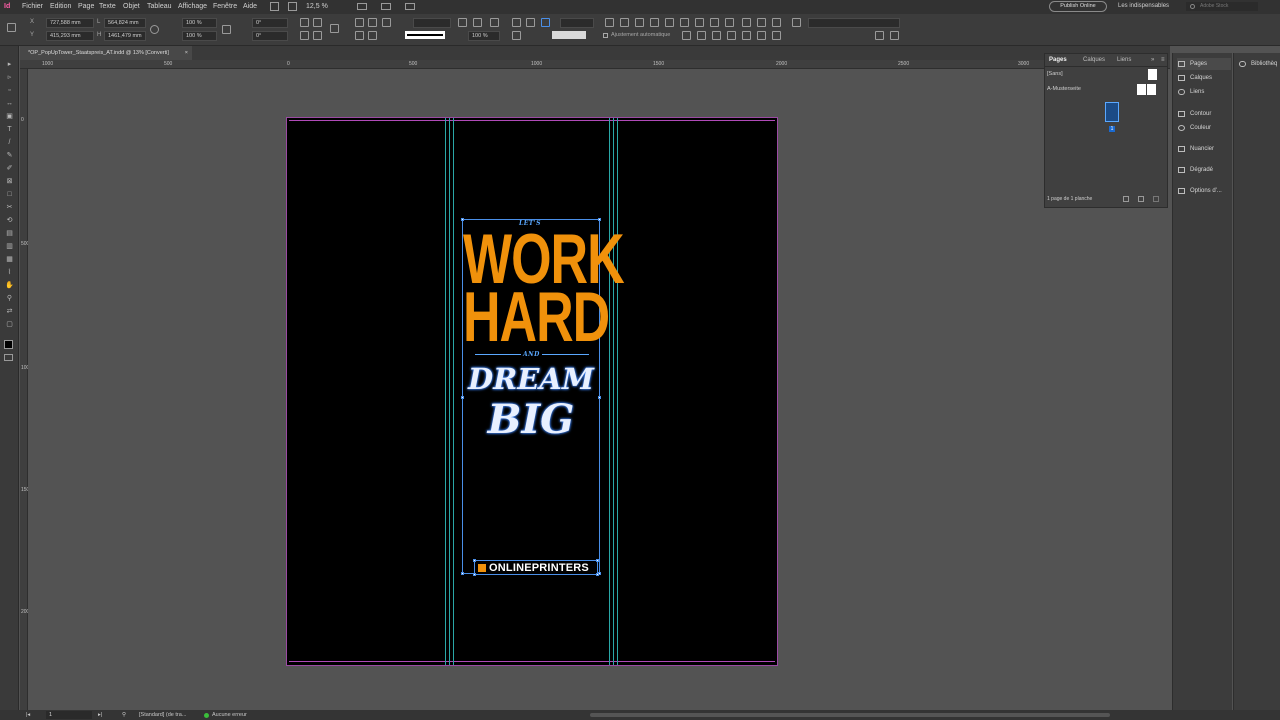 Image resolution: width=1280 pixels, height=720 pixels. Describe the element at coordinates (1141, 199) in the screenshot. I see `new-page-icon` at that location.